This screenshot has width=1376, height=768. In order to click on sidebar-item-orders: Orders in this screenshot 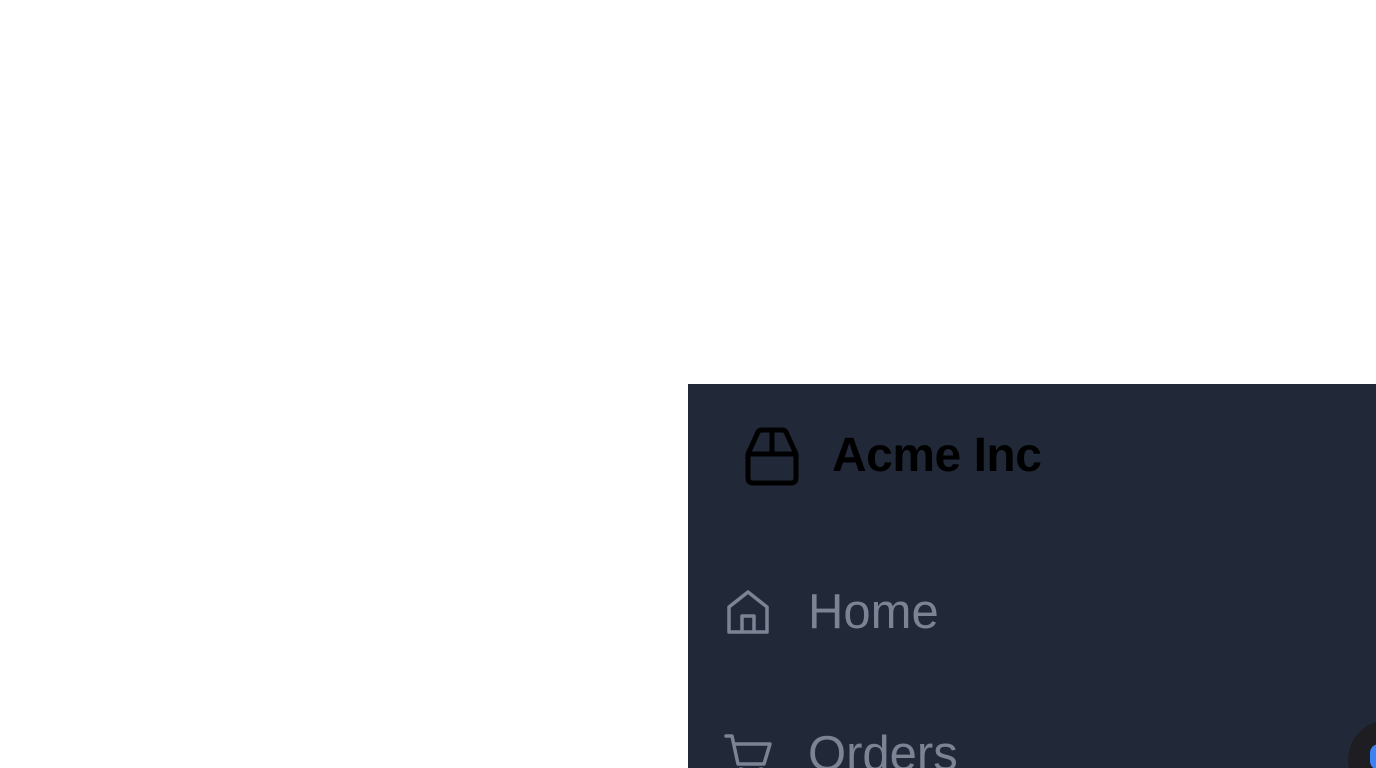, I will do `click(841, 745)`.